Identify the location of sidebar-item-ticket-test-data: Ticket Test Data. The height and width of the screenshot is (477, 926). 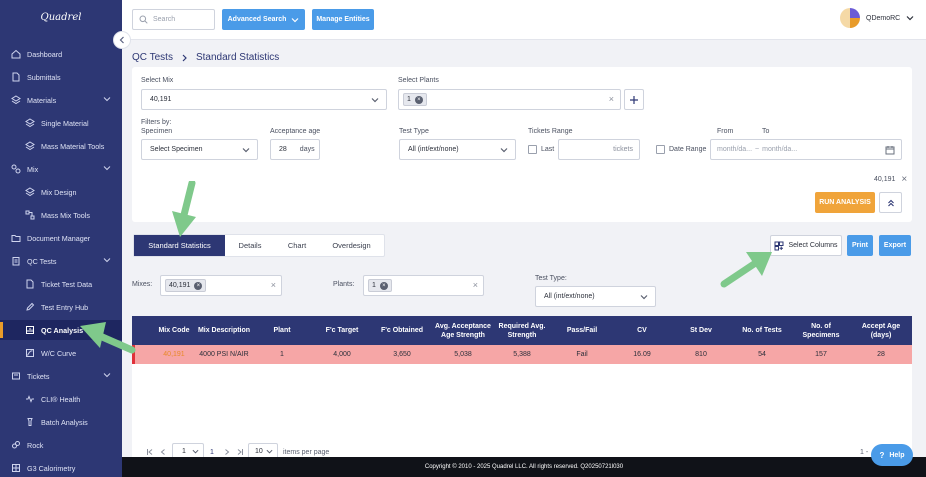
(61, 284).